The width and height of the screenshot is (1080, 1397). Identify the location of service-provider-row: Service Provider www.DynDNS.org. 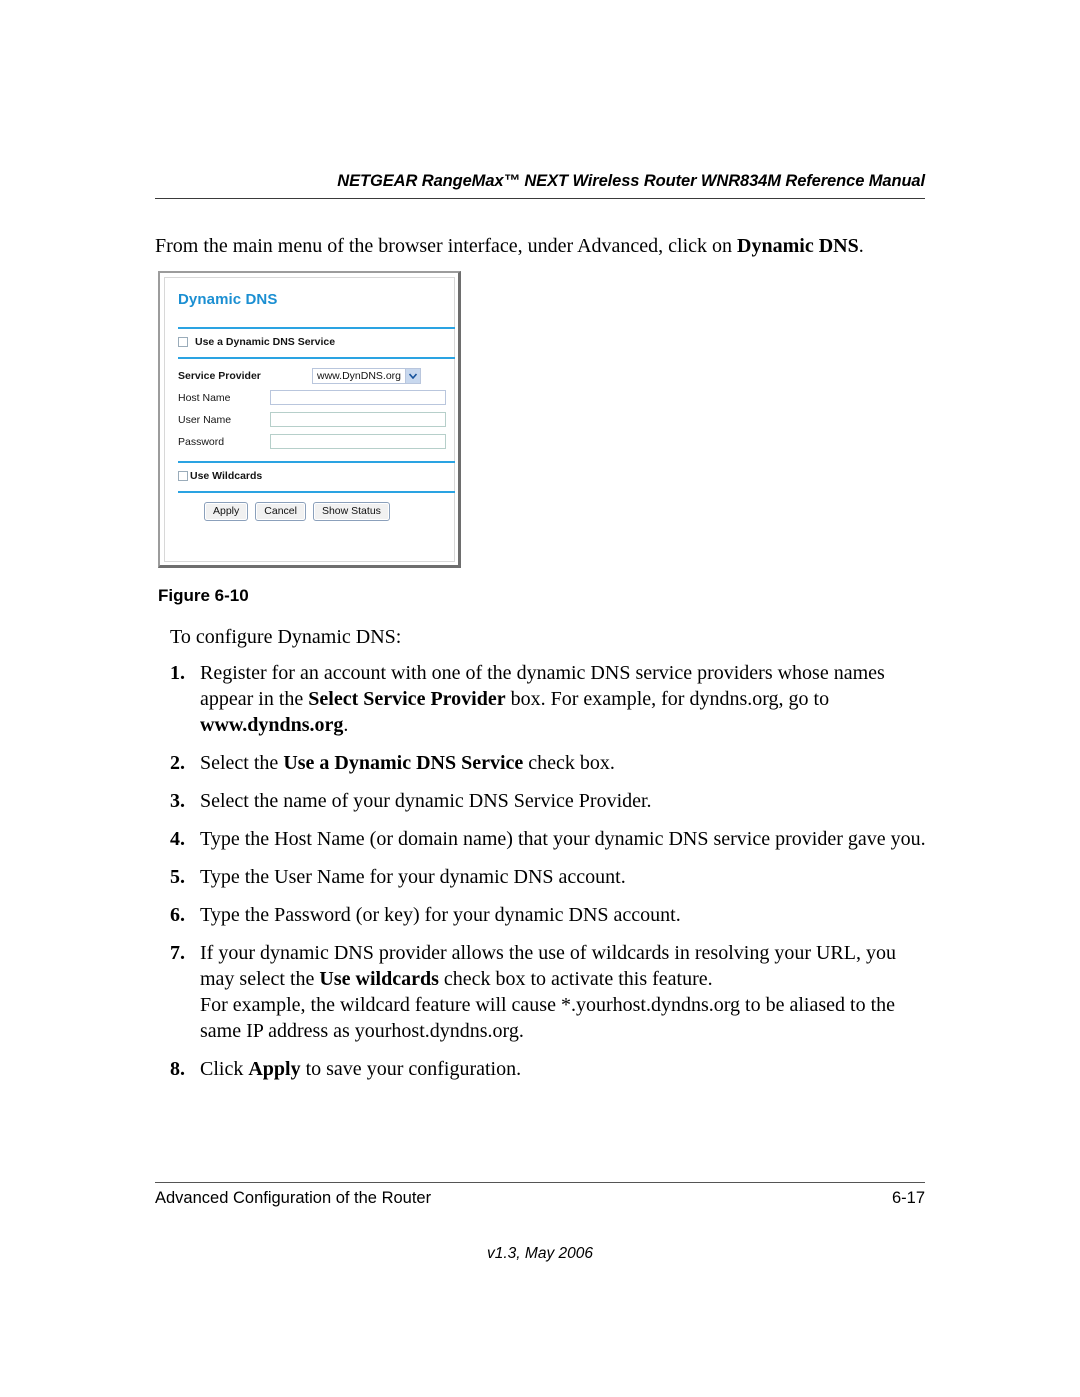
(312, 375).